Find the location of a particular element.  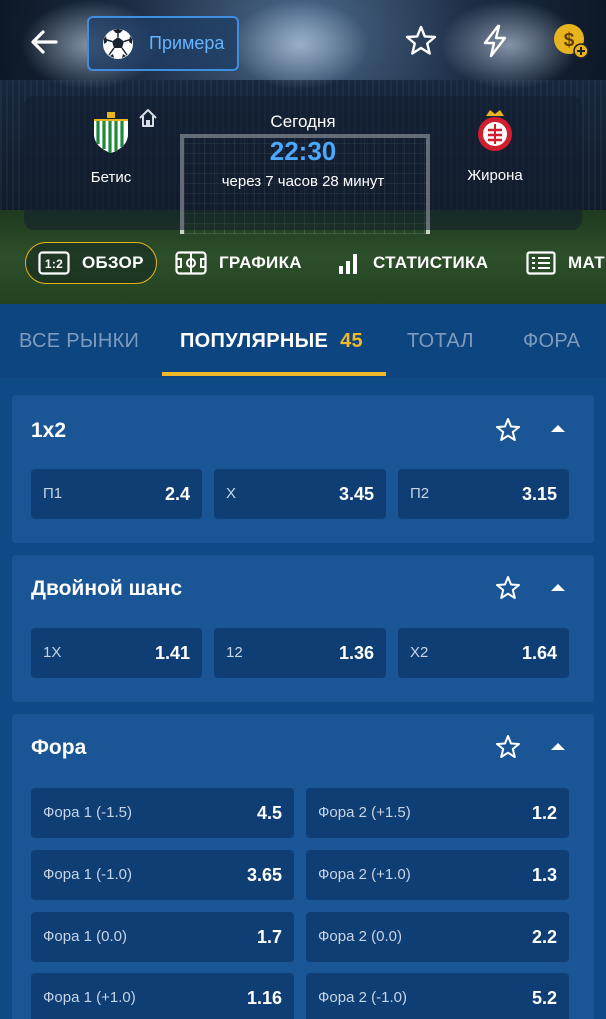

girona-crest-icon is located at coordinates (495, 130).